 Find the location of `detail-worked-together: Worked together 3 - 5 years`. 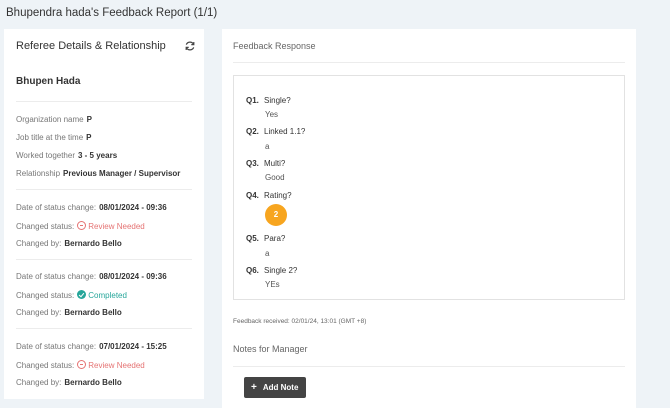

detail-worked-together: Worked together 3 - 5 years is located at coordinates (67, 155).